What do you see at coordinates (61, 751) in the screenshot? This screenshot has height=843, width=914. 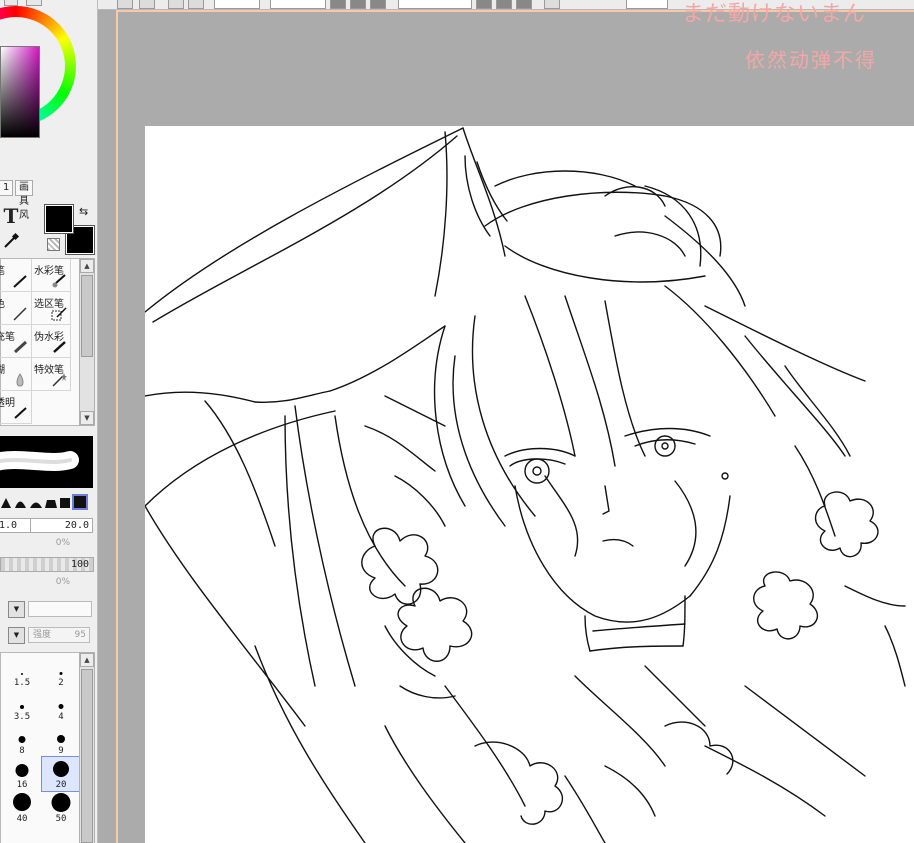 I see `size-label: 9` at bounding box center [61, 751].